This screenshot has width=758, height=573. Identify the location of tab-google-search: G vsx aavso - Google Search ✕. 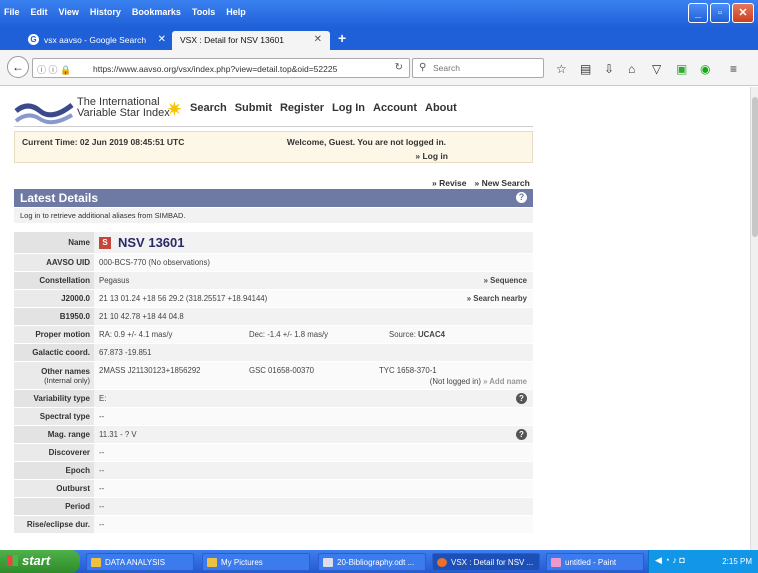
(96, 40).